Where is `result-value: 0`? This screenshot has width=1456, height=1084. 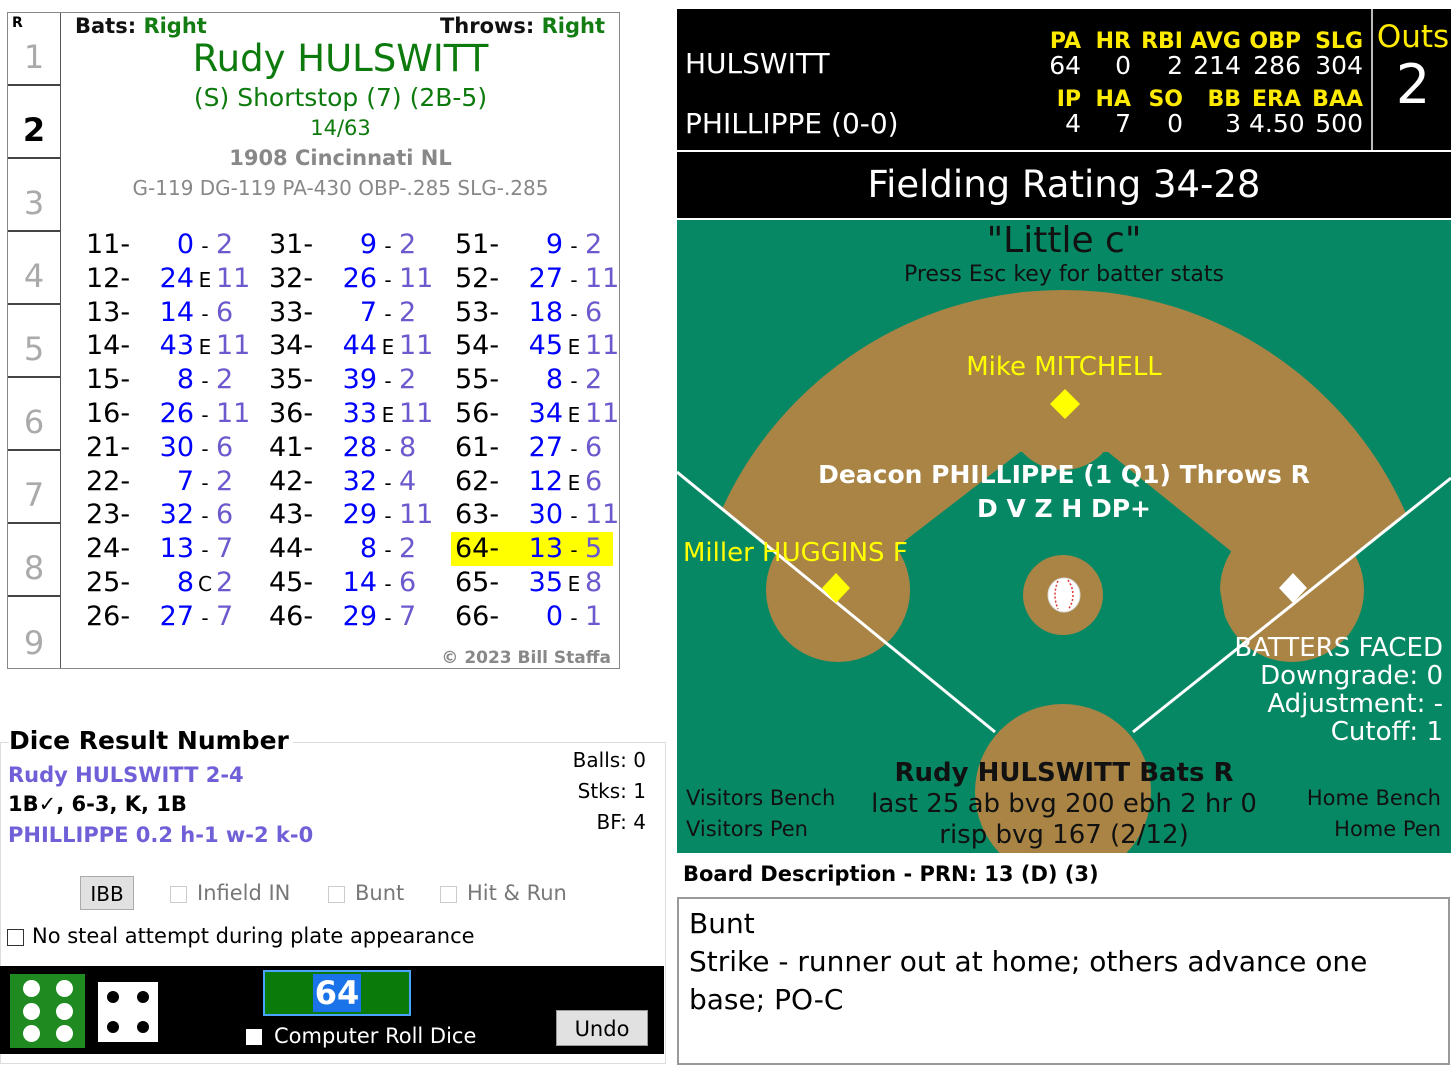 result-value: 0 is located at coordinates (185, 244).